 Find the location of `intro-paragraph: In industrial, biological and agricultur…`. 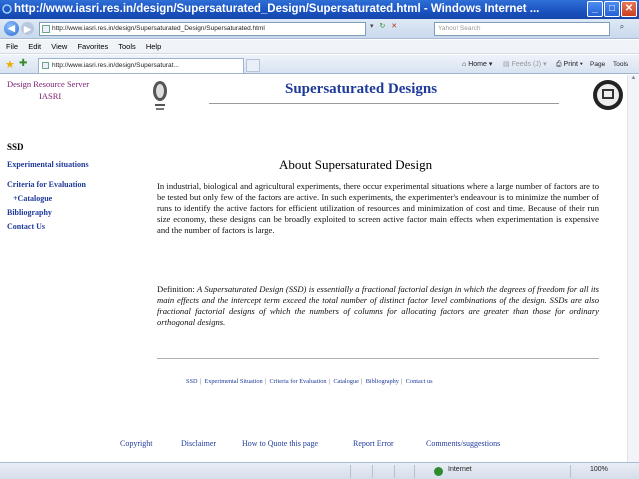

intro-paragraph: In industrial, biological and agricultur… is located at coordinates (378, 208).